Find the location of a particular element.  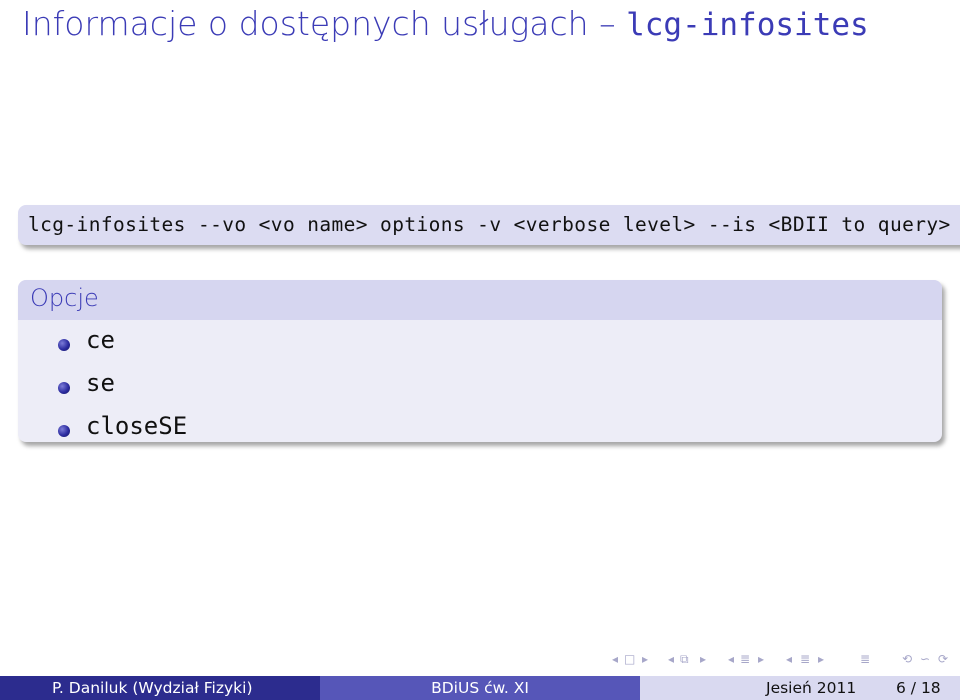

nav-back-icon: ∽ is located at coordinates (925, 659).